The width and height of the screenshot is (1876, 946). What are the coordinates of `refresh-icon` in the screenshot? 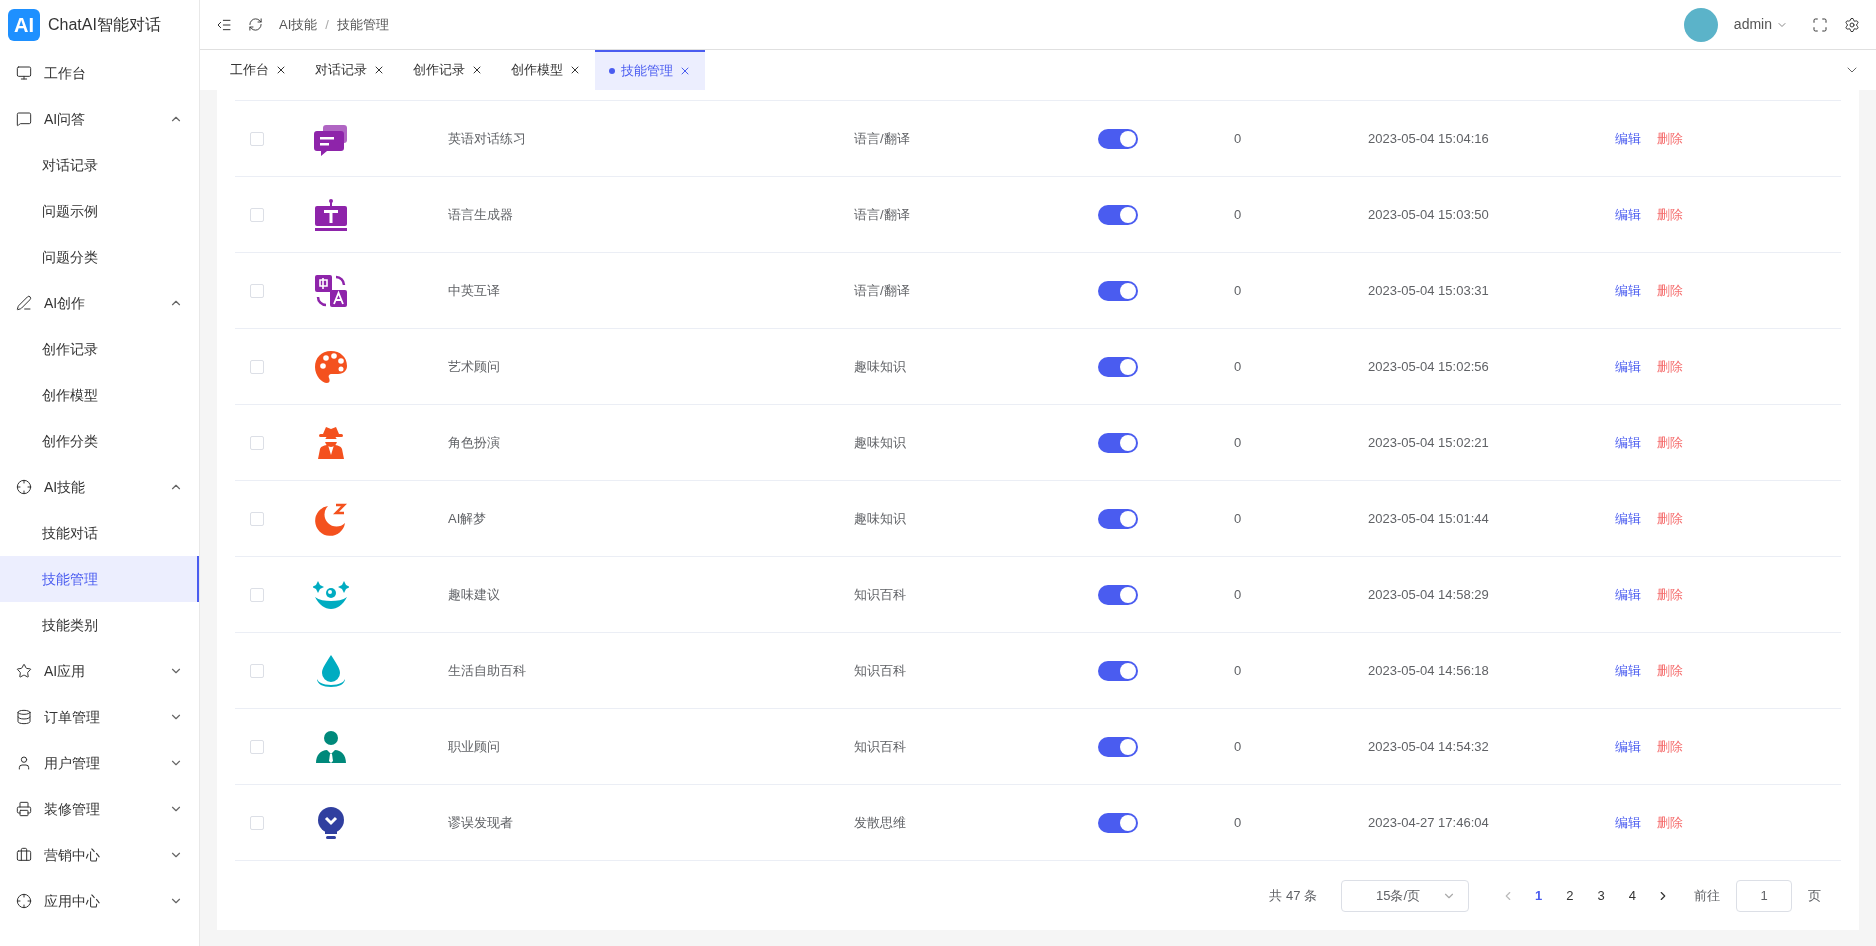 It's located at (255, 24).